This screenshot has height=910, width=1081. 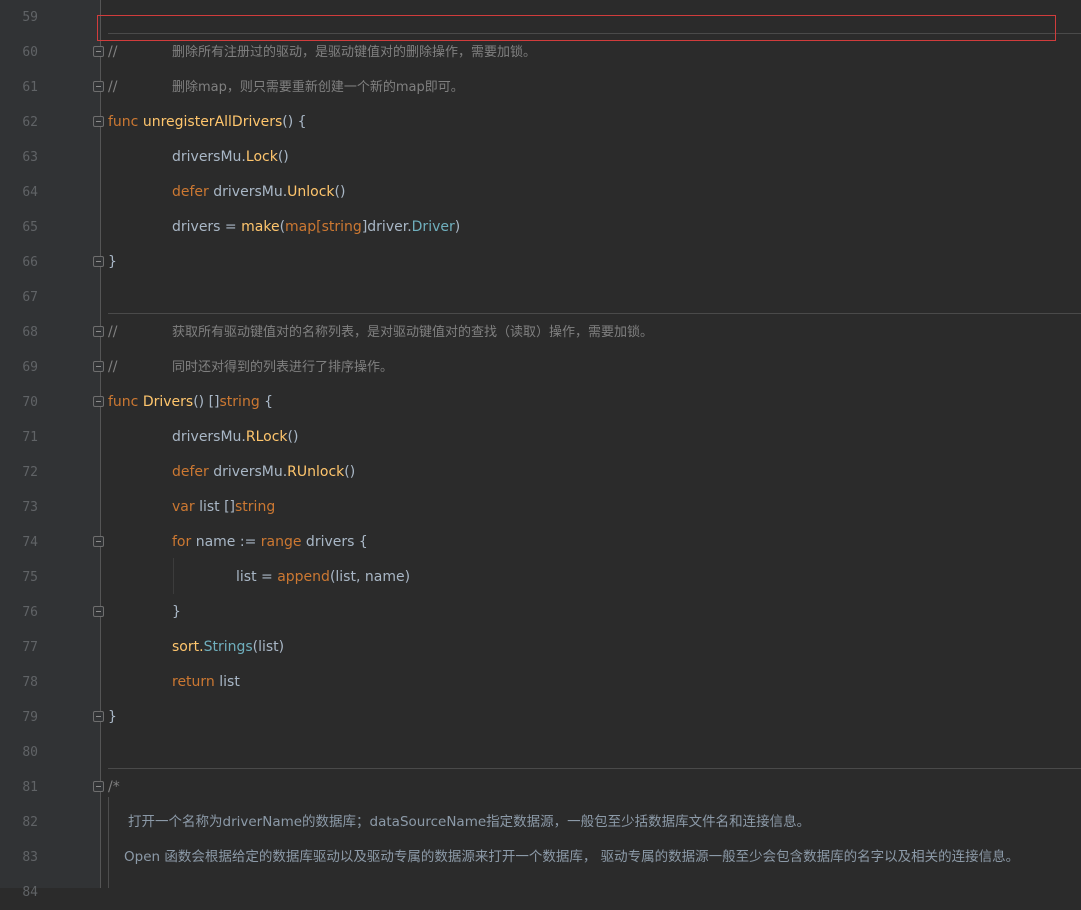 I want to click on builtin-call: append, so click(x=303, y=577).